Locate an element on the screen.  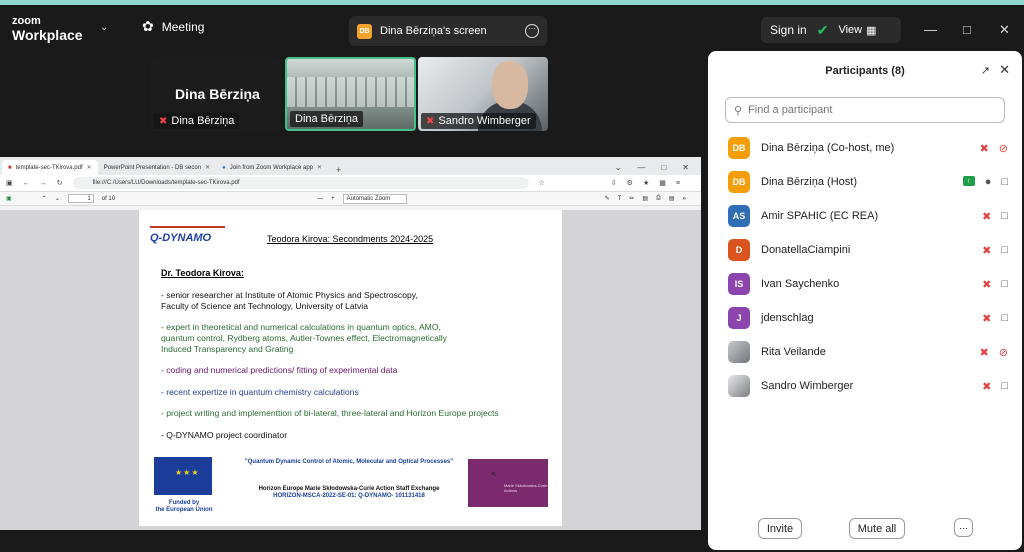
more-icon: ··· is located at coordinates (532, 31).